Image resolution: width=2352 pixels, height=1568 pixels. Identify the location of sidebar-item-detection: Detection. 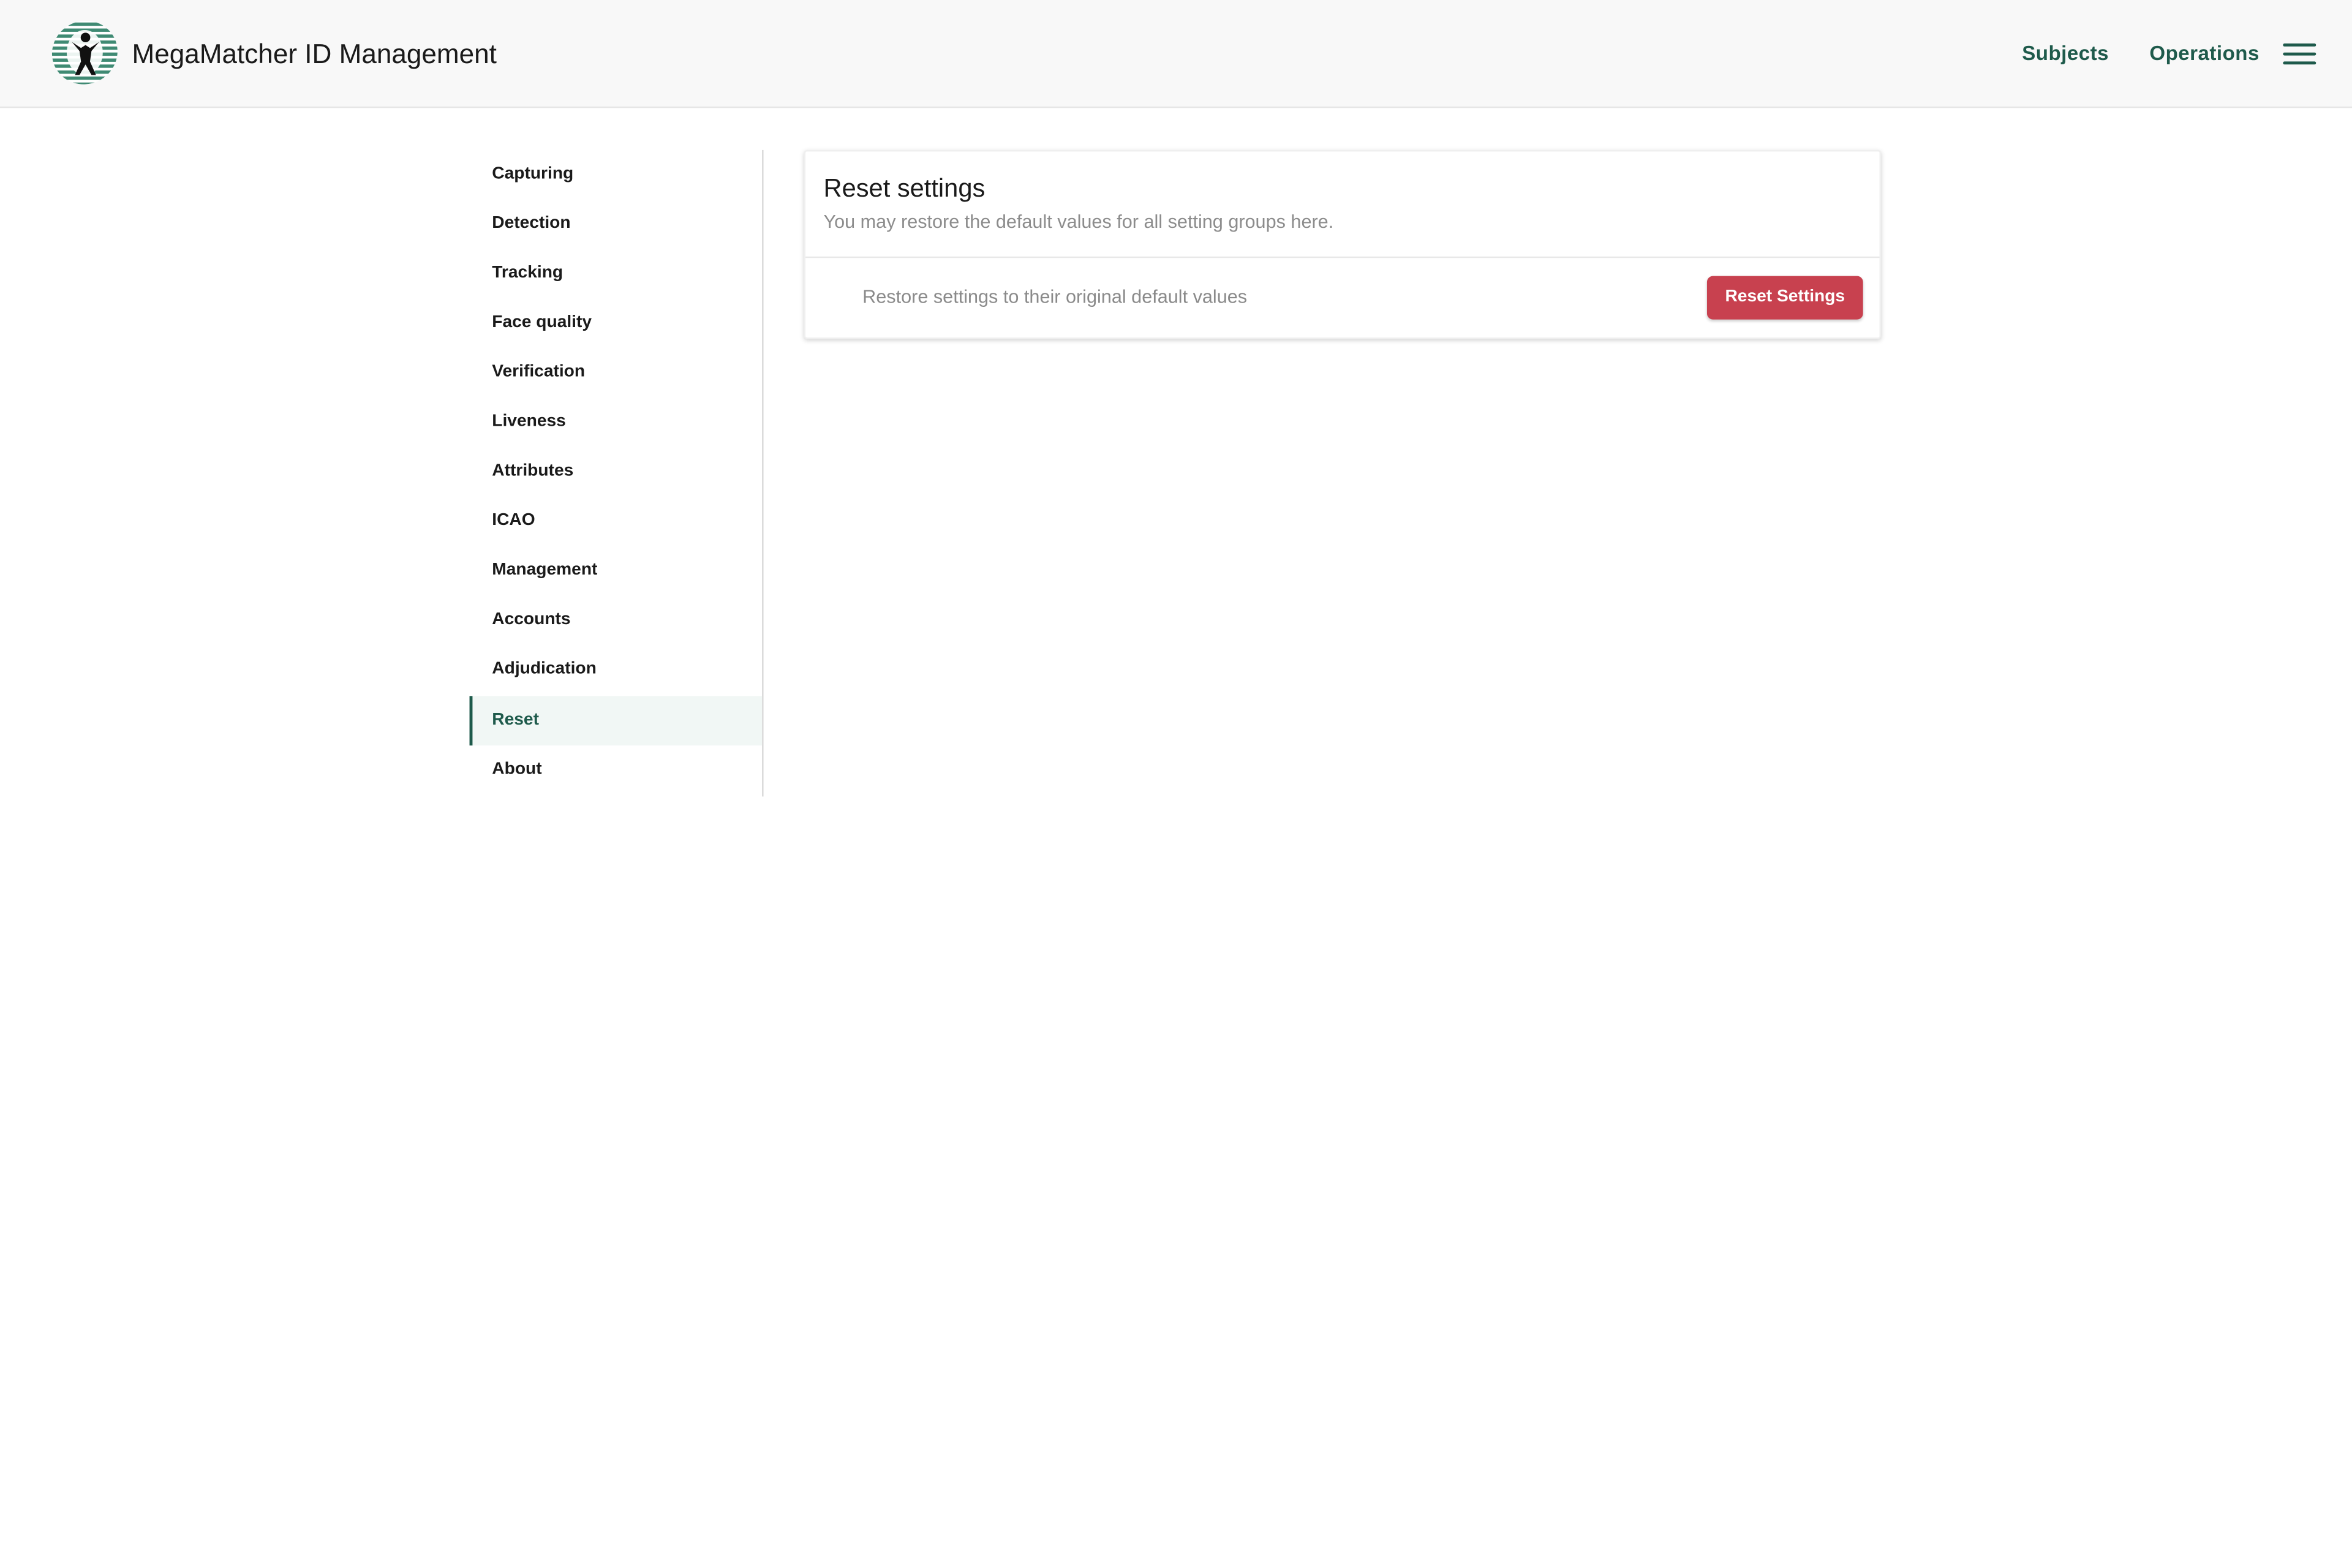
(616, 224).